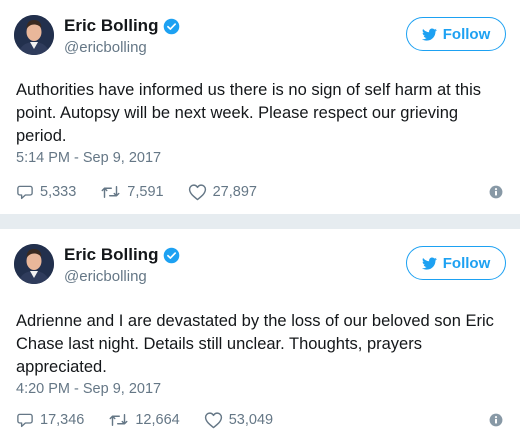 The image size is (520, 444). What do you see at coordinates (234, 192) in the screenshot?
I see `like-count: 27,897` at bounding box center [234, 192].